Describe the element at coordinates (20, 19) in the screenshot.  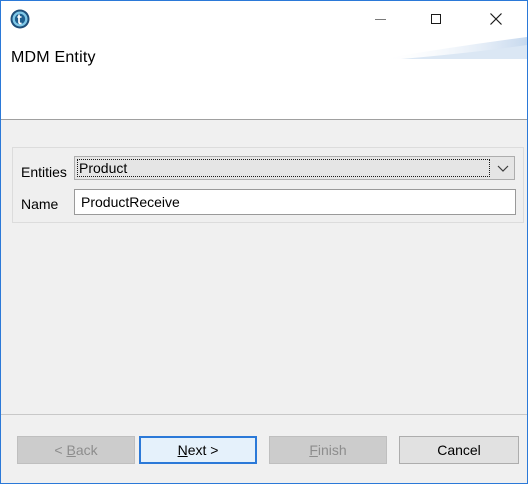
I see `talend-app-icon` at that location.